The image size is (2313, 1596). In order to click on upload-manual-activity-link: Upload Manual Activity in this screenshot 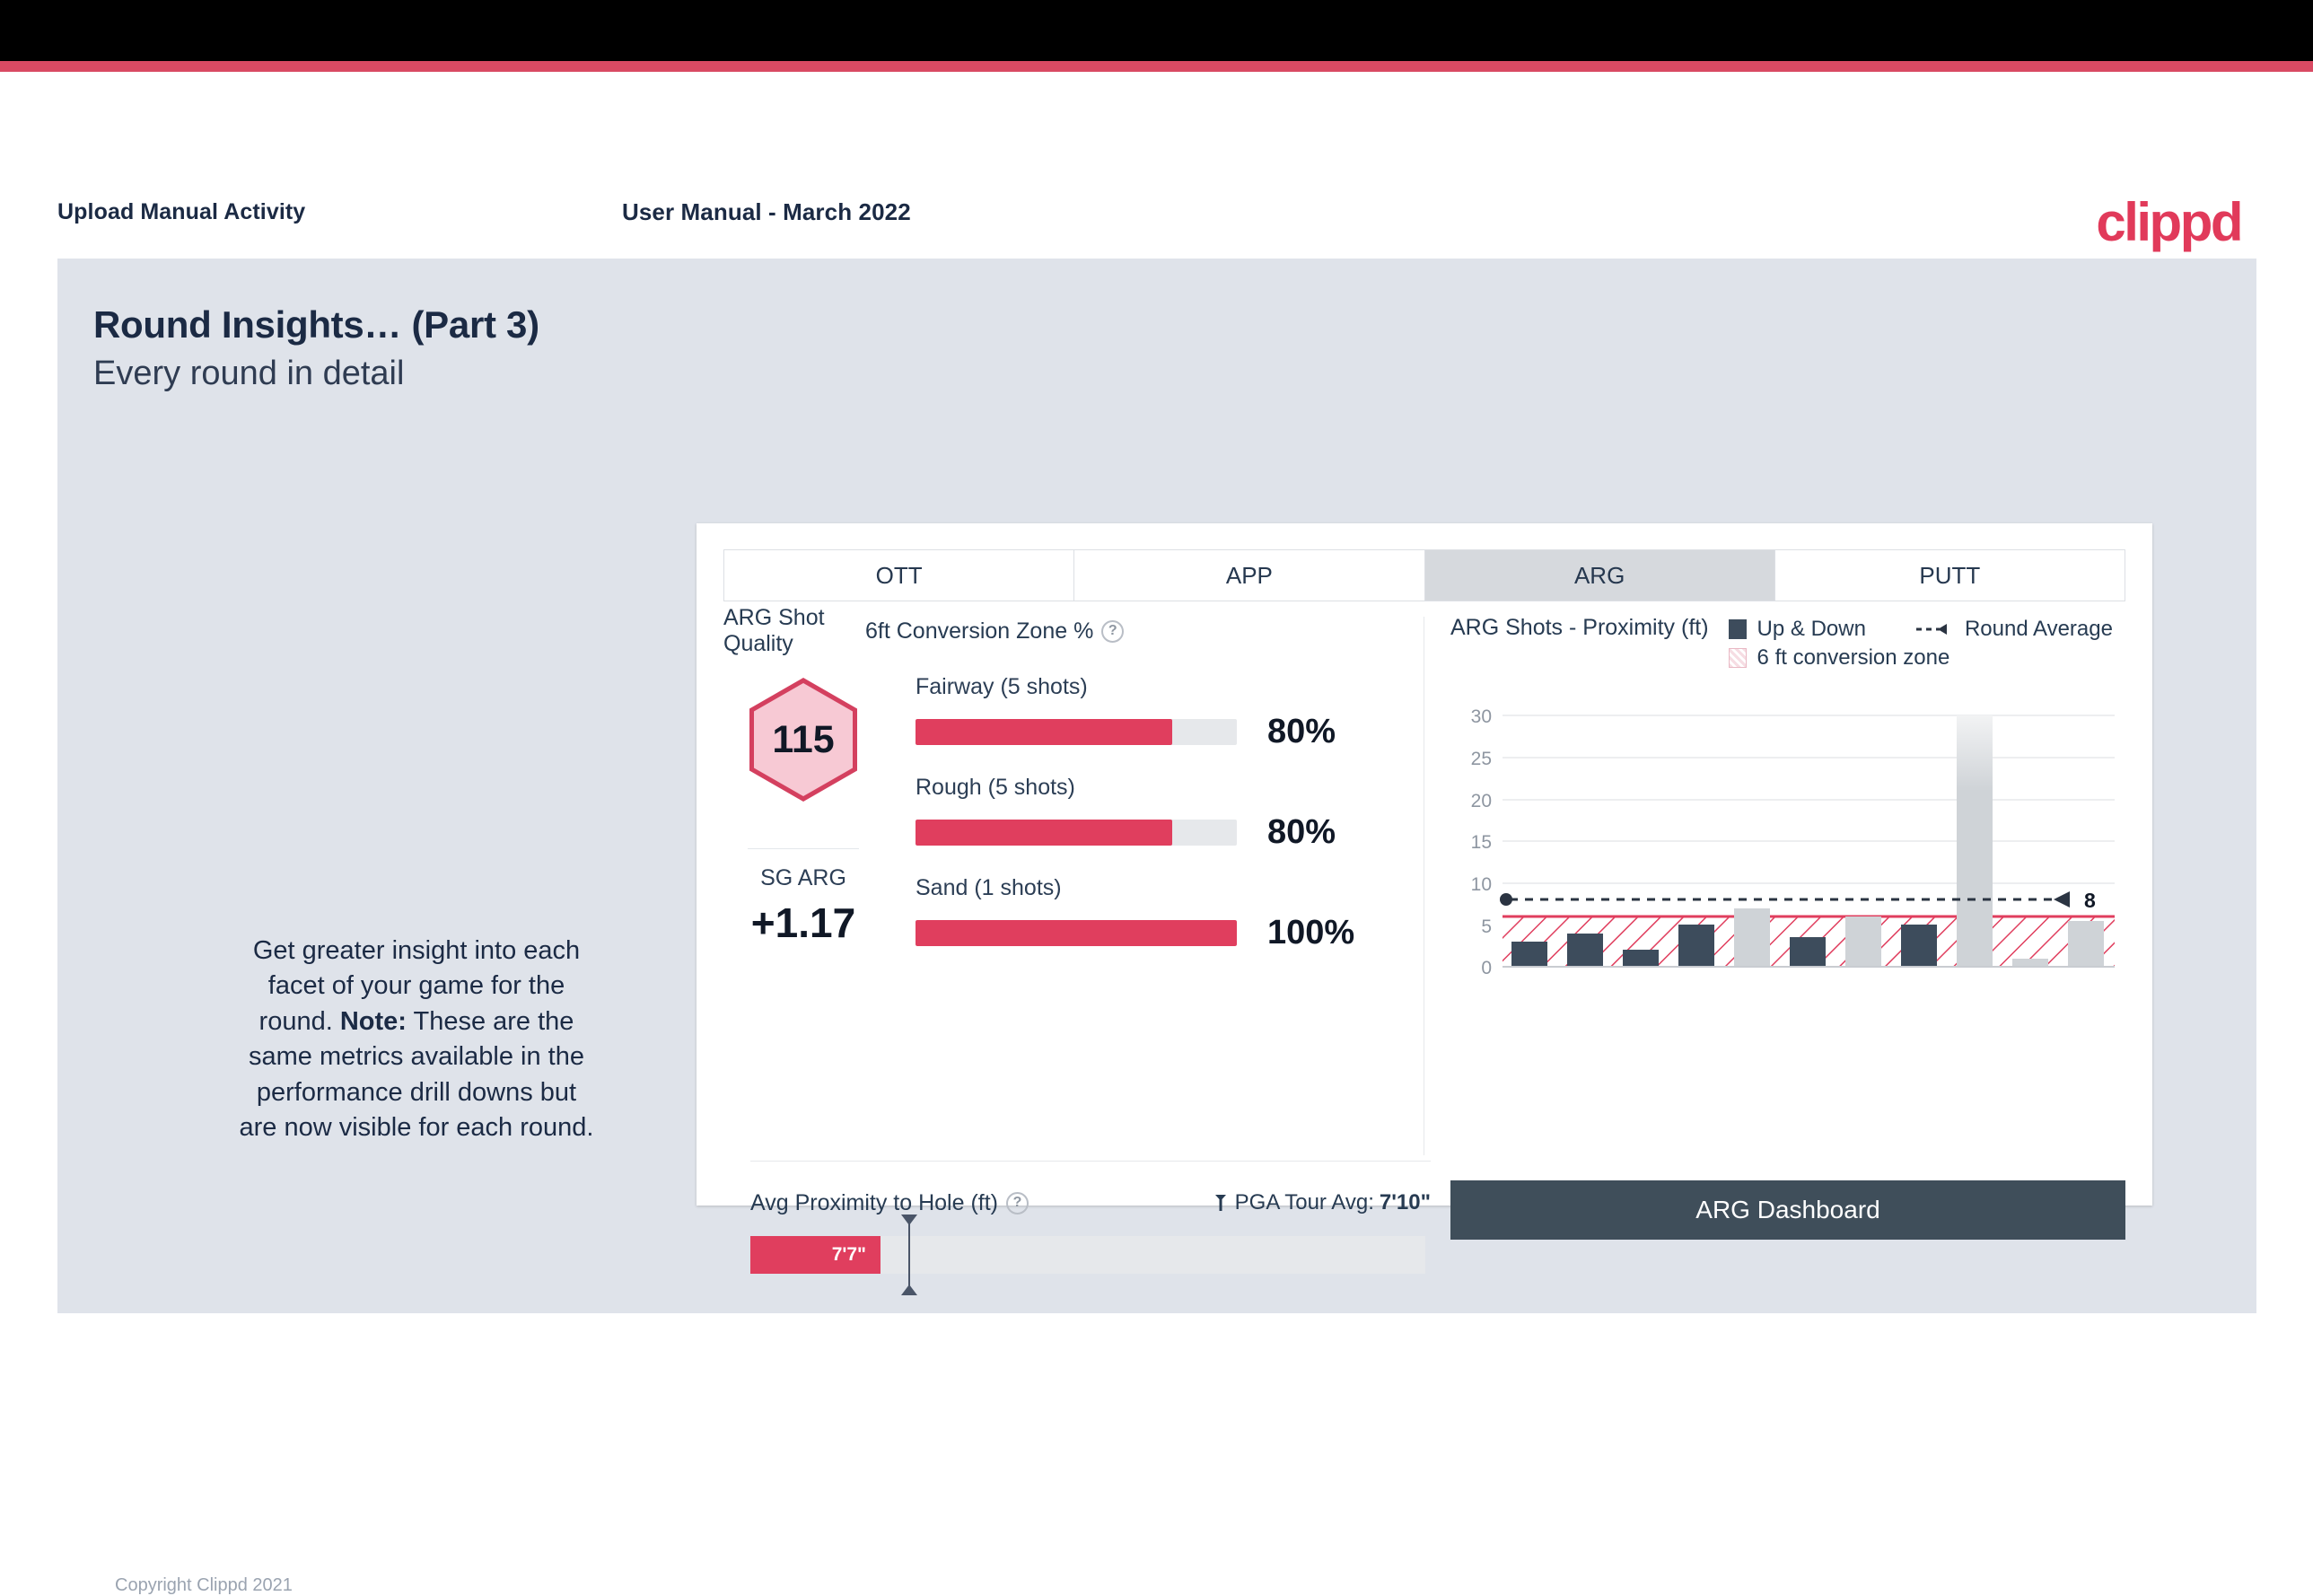, I will do `click(181, 212)`.